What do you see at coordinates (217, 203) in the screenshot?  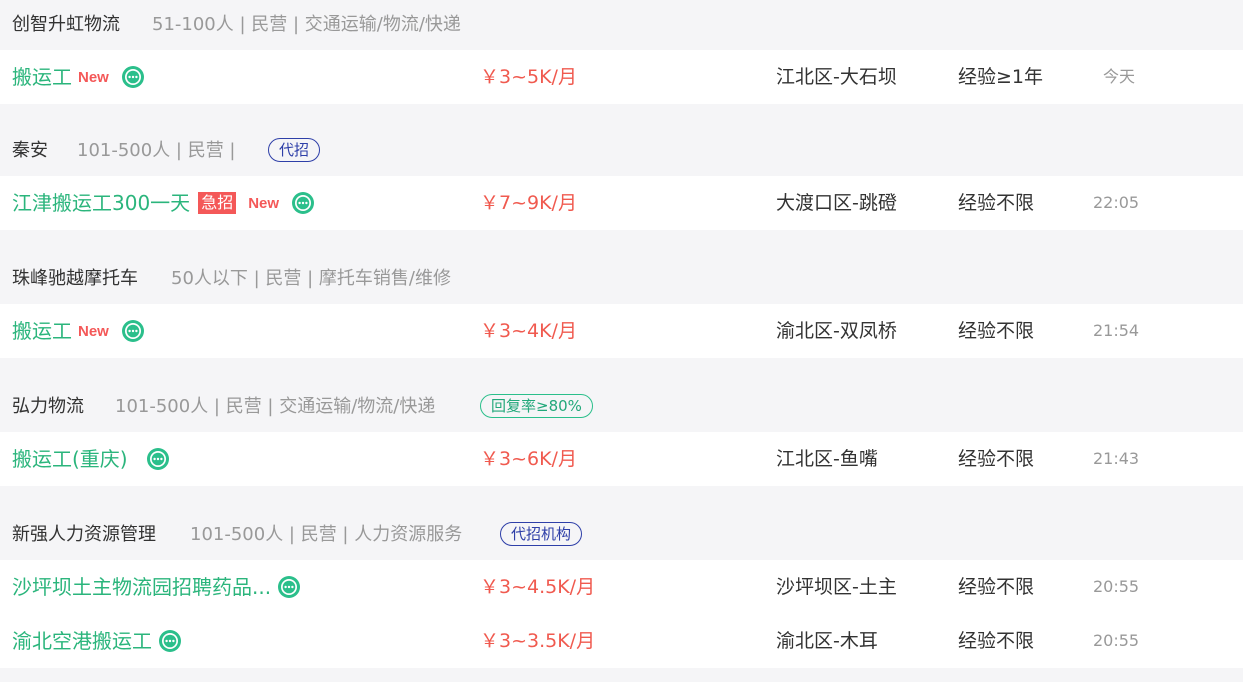 I see `urgent-badge: 急招` at bounding box center [217, 203].